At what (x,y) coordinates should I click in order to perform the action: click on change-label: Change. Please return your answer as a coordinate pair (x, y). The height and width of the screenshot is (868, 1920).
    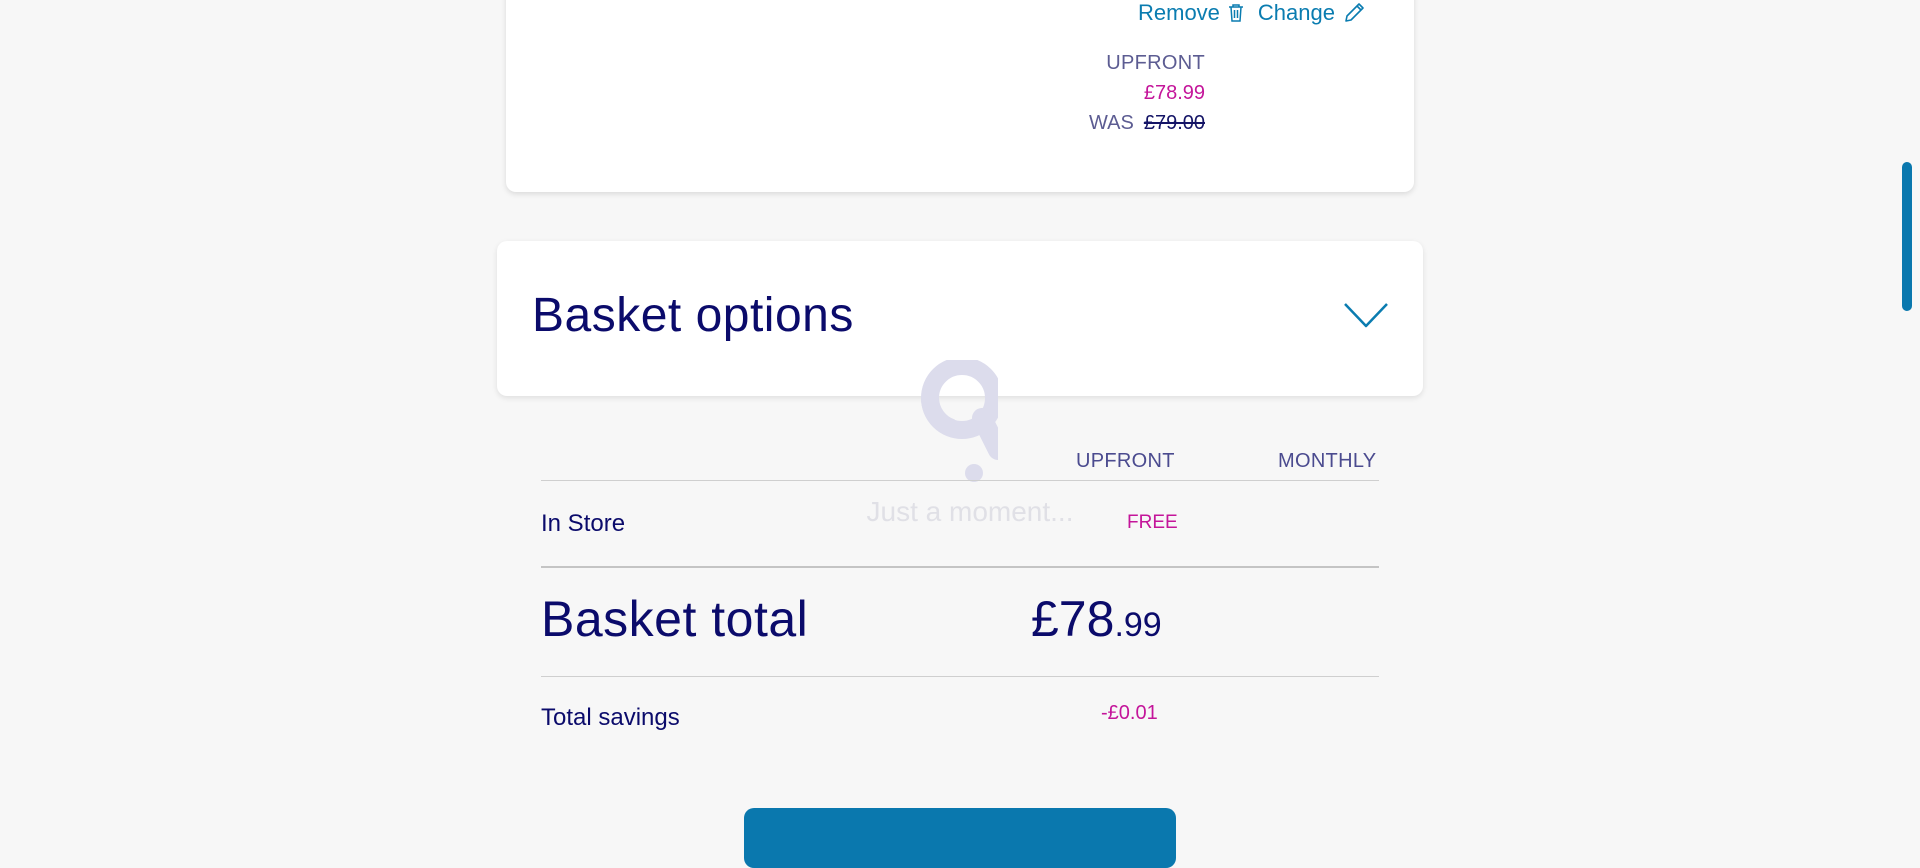
    Looking at the image, I should click on (1296, 12).